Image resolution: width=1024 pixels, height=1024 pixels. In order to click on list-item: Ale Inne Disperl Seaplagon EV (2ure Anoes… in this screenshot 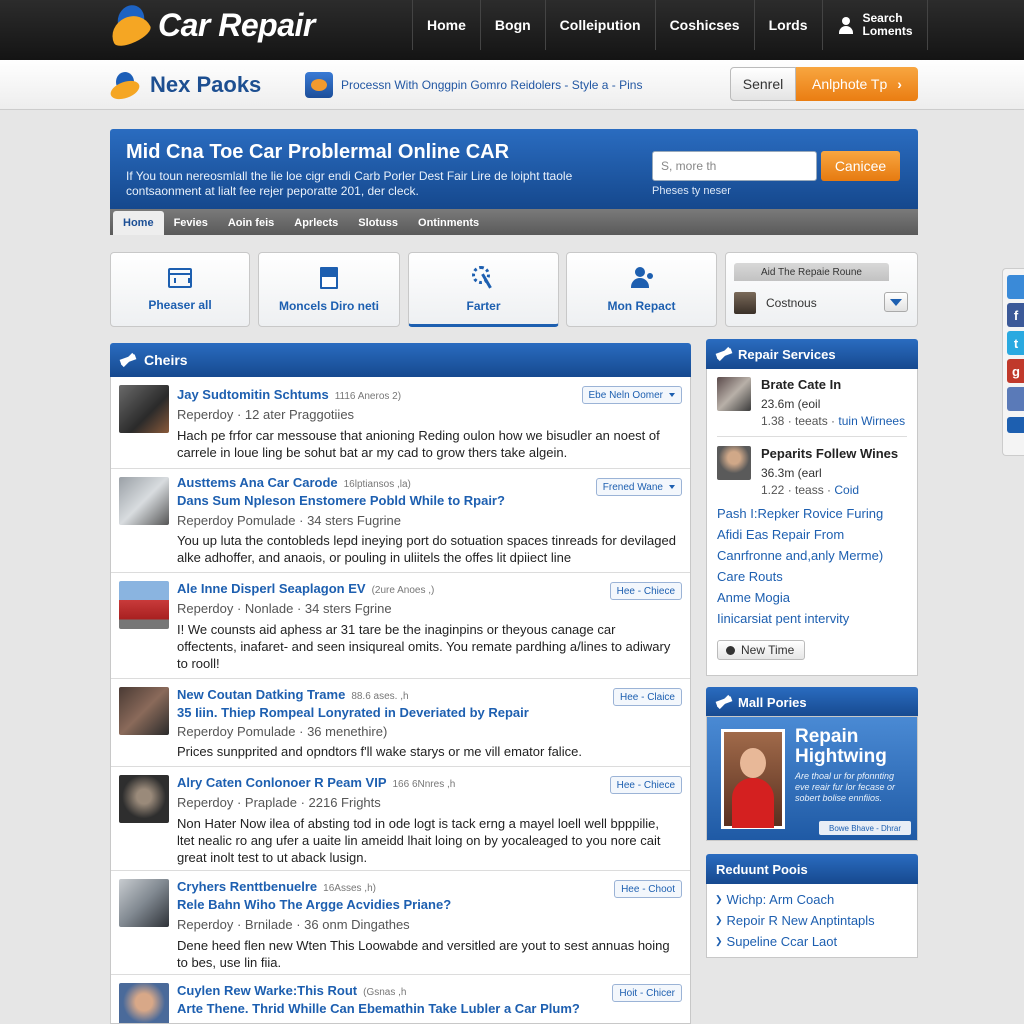, I will do `click(400, 626)`.